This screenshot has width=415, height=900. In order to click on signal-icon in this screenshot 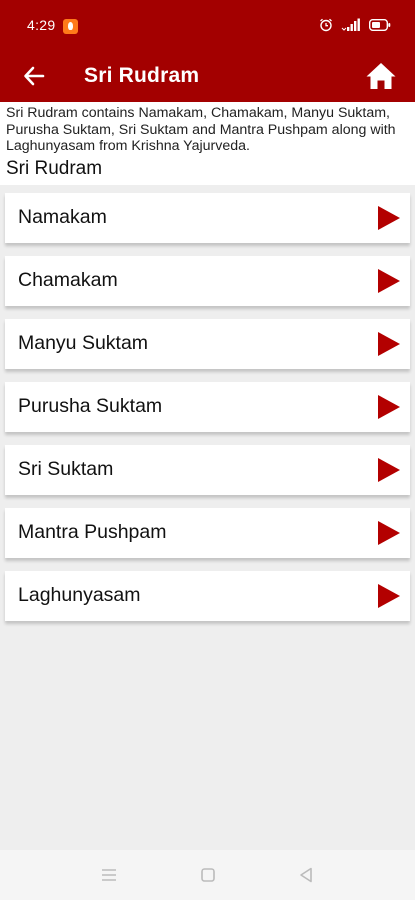, I will do `click(350, 24)`.